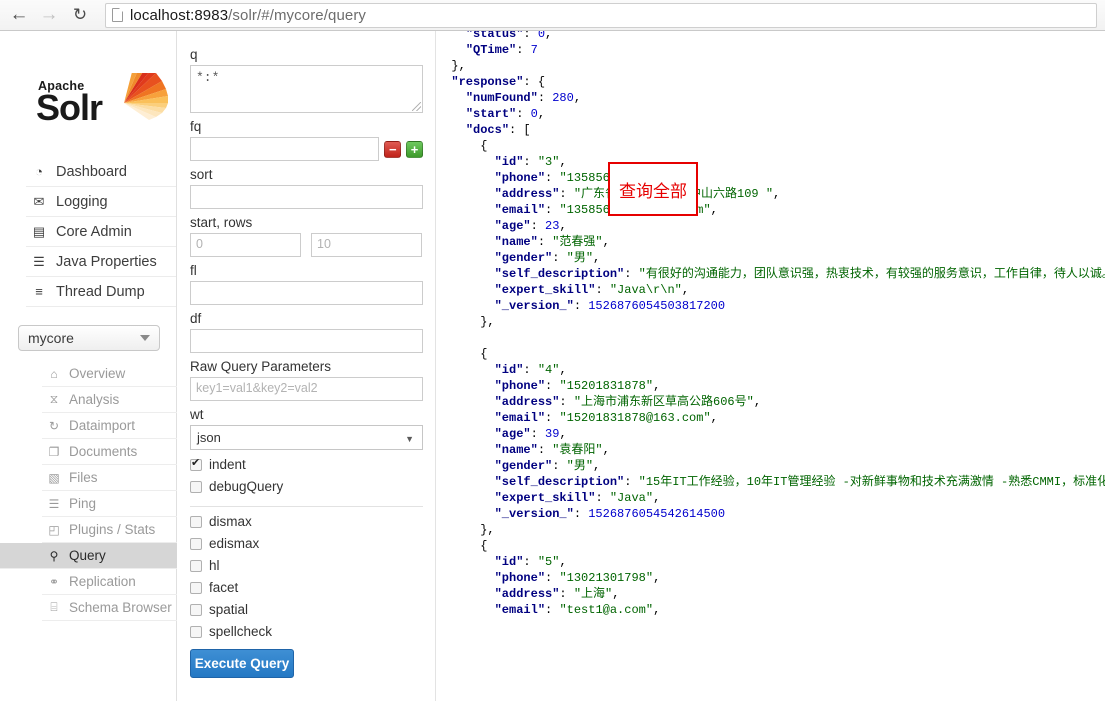 The width and height of the screenshot is (1105, 701). I want to click on json-line, so click(771, 338).